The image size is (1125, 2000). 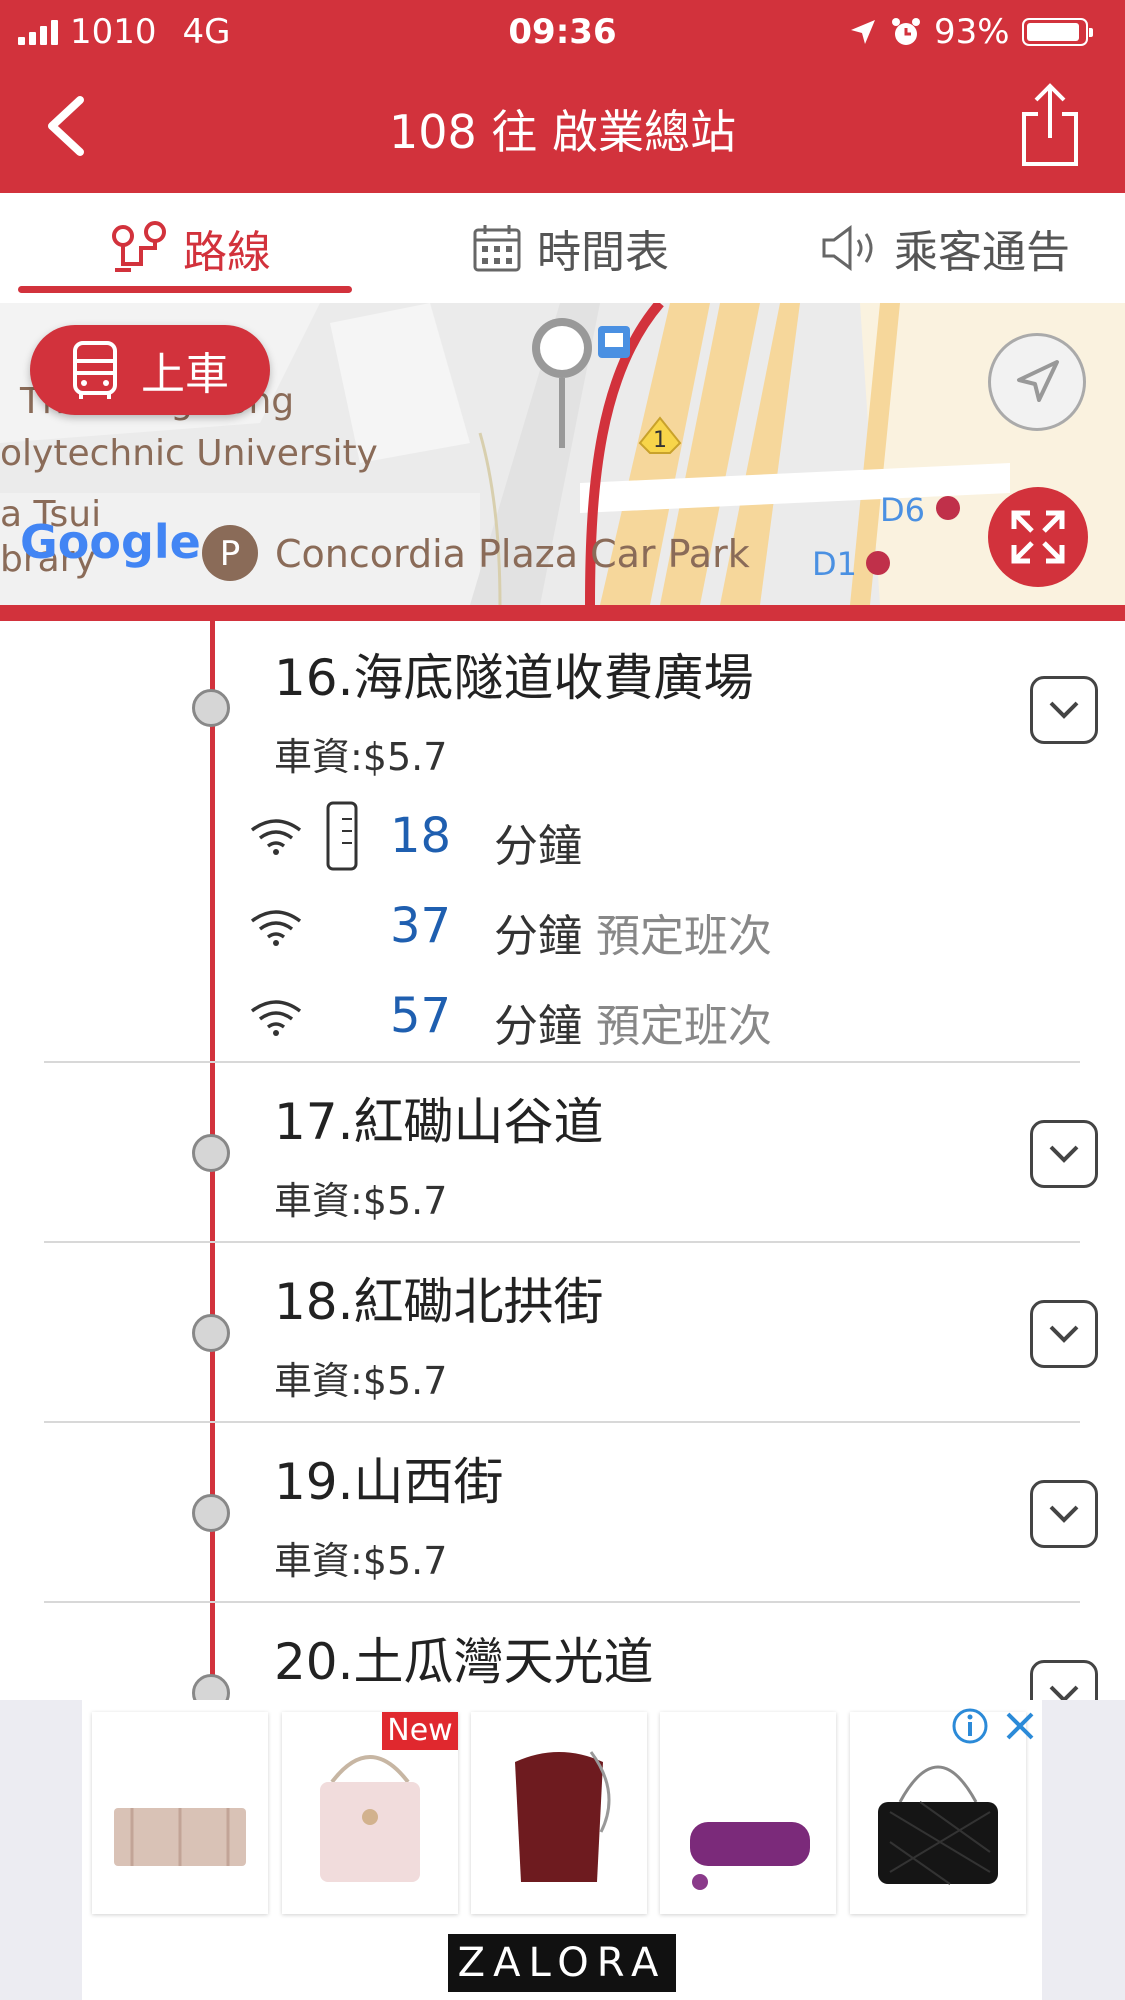 I want to click on ad-brand-logo: ZALORA, so click(x=562, y=1963).